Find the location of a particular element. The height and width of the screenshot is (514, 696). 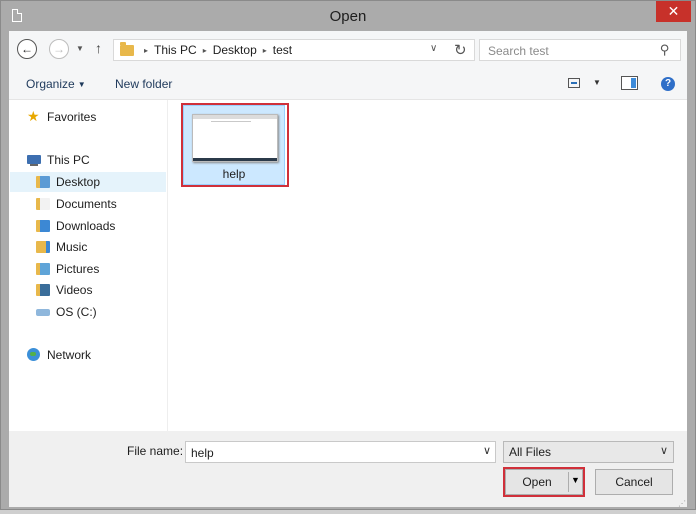

file-item-help: help is located at coordinates (234, 145).